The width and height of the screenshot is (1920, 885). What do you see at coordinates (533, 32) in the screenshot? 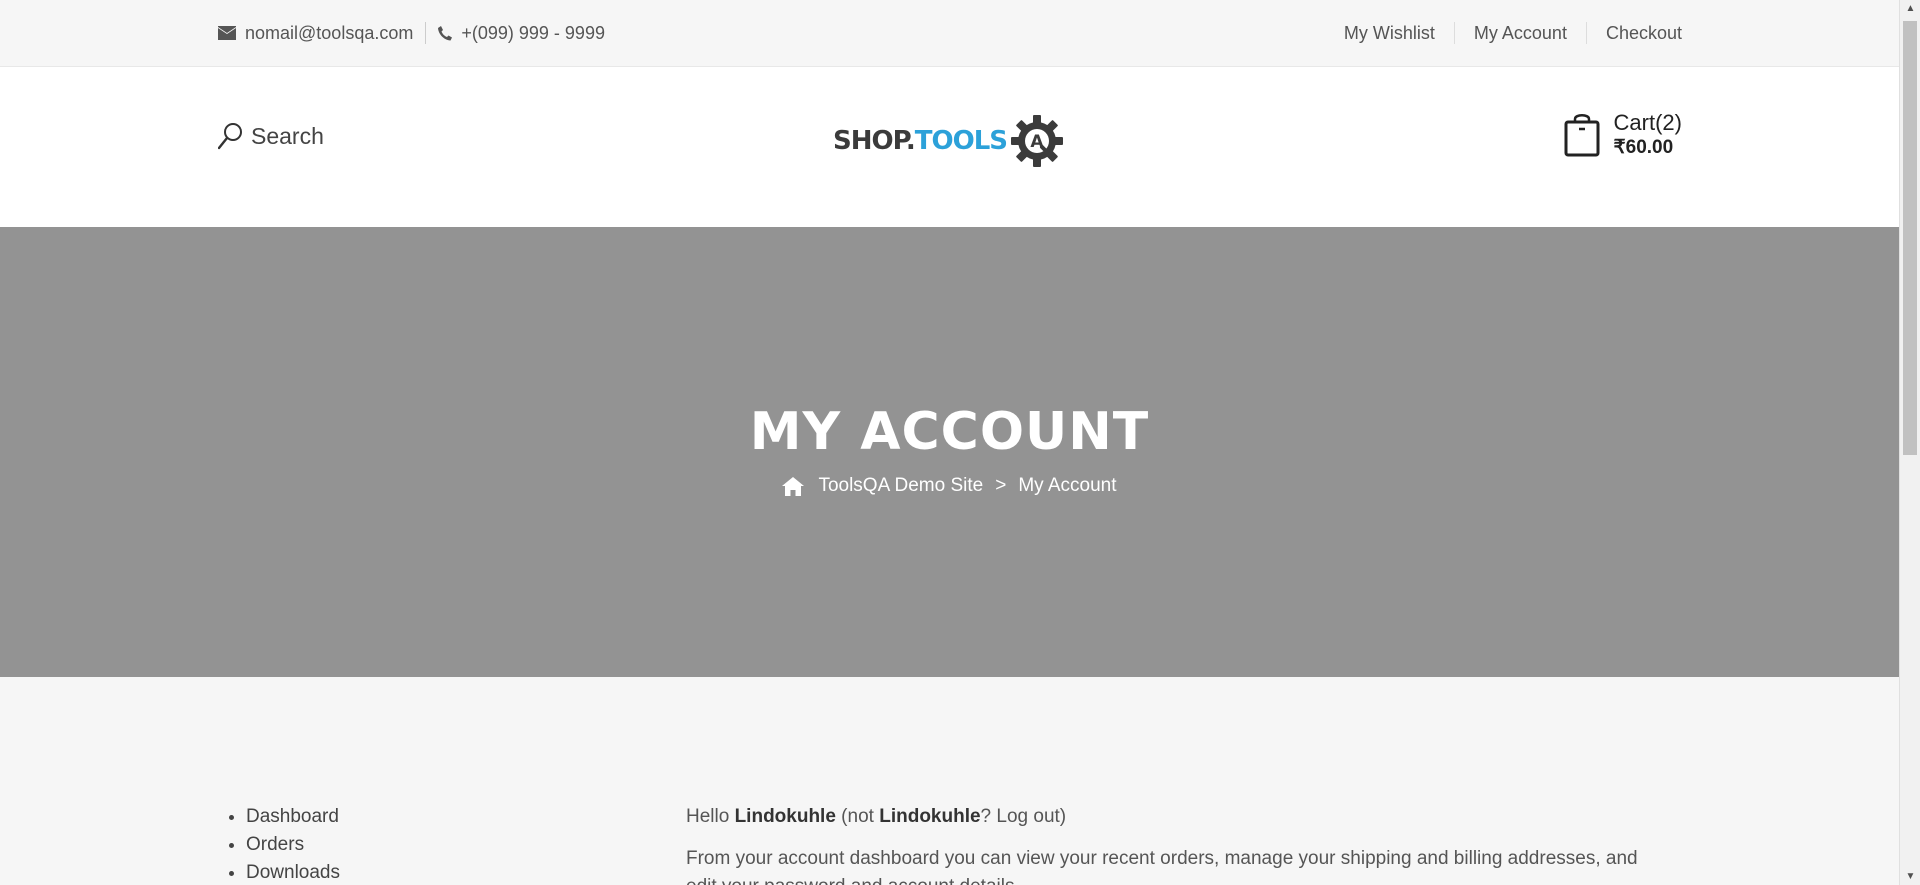
I see `phone-text: +(099) 999 - 9999` at bounding box center [533, 32].